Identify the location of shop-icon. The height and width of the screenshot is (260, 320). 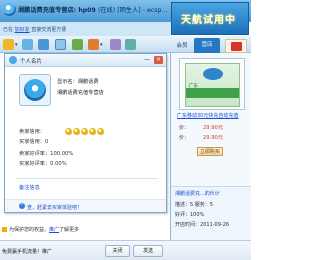
(93, 44).